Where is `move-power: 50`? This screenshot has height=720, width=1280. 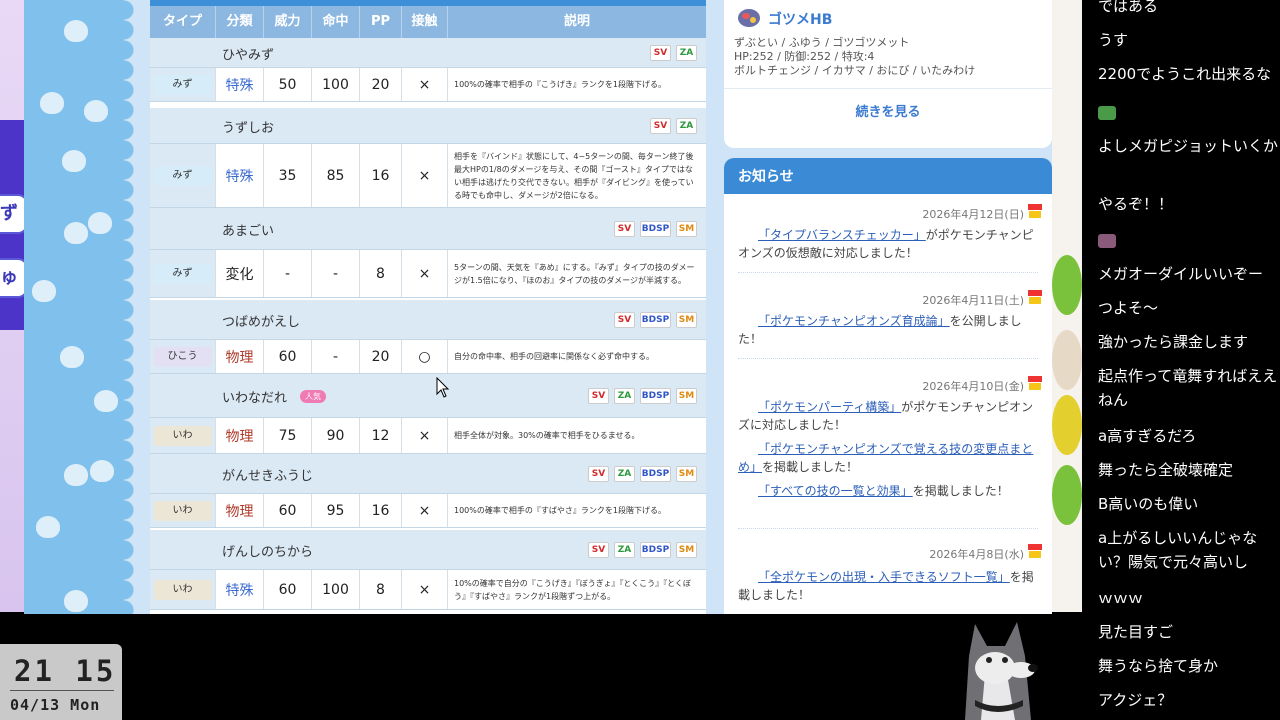
move-power: 50 is located at coordinates (288, 84).